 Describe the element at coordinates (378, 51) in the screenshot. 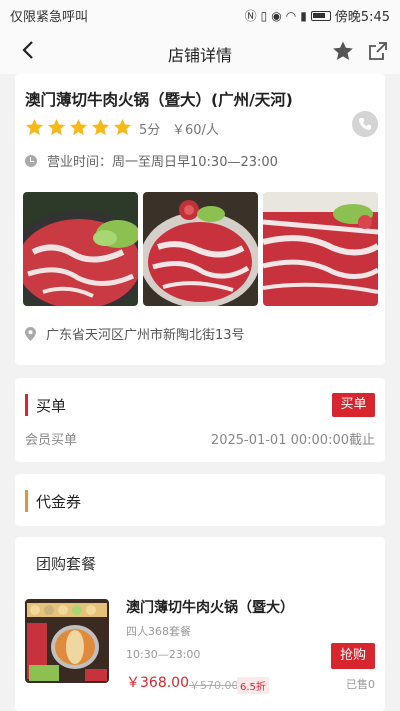

I see `share-icon` at that location.